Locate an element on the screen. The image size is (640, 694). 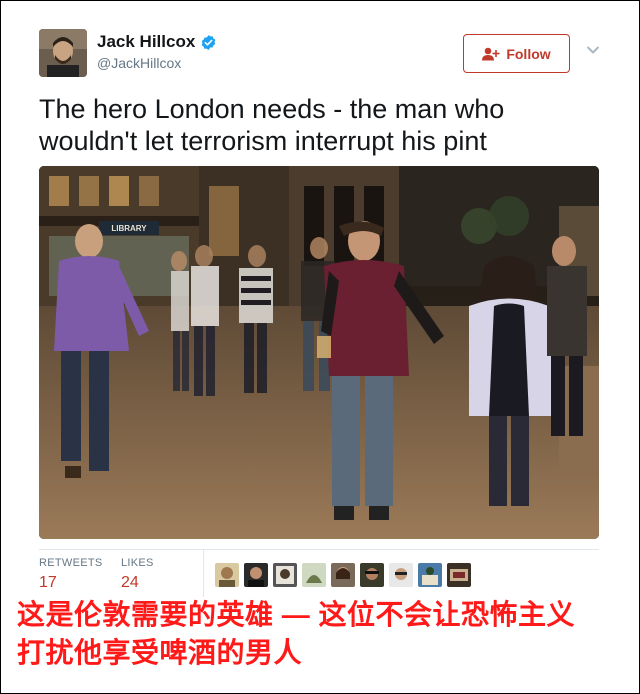
author-avatar is located at coordinates (63, 53).